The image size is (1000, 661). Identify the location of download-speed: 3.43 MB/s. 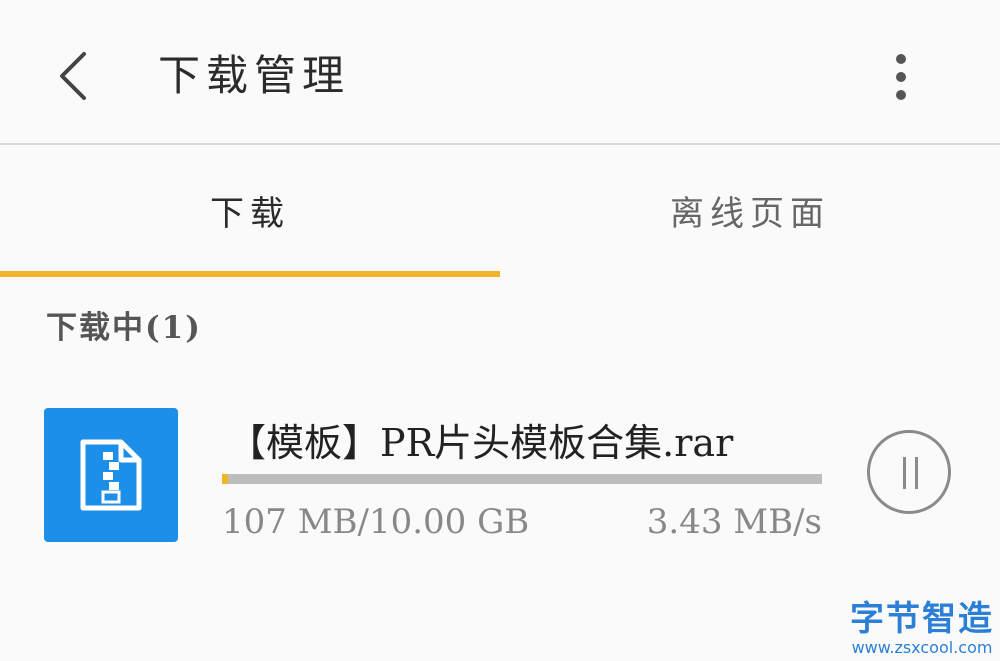
(734, 522).